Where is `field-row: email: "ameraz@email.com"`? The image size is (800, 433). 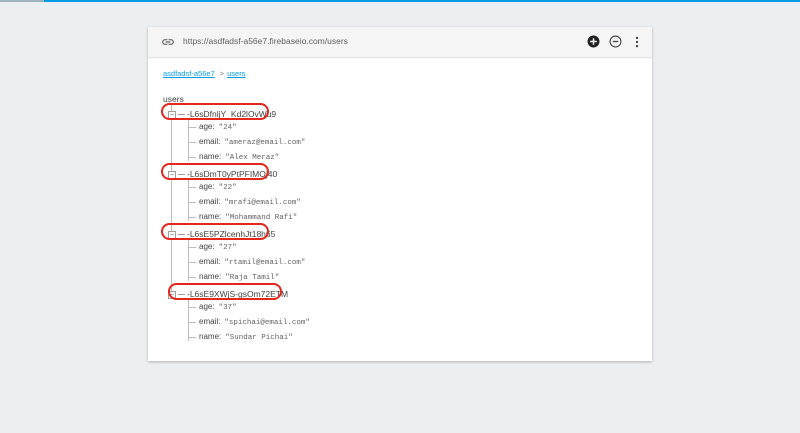
field-row: email: "ameraz@email.com" is located at coordinates (252, 142).